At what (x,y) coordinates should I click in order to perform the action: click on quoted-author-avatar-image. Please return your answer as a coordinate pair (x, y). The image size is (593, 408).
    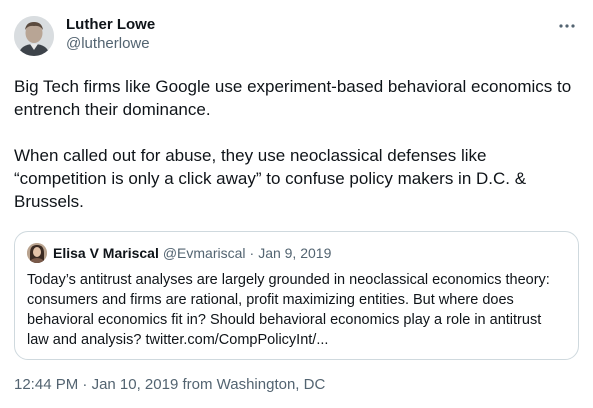
    Looking at the image, I should click on (37, 253).